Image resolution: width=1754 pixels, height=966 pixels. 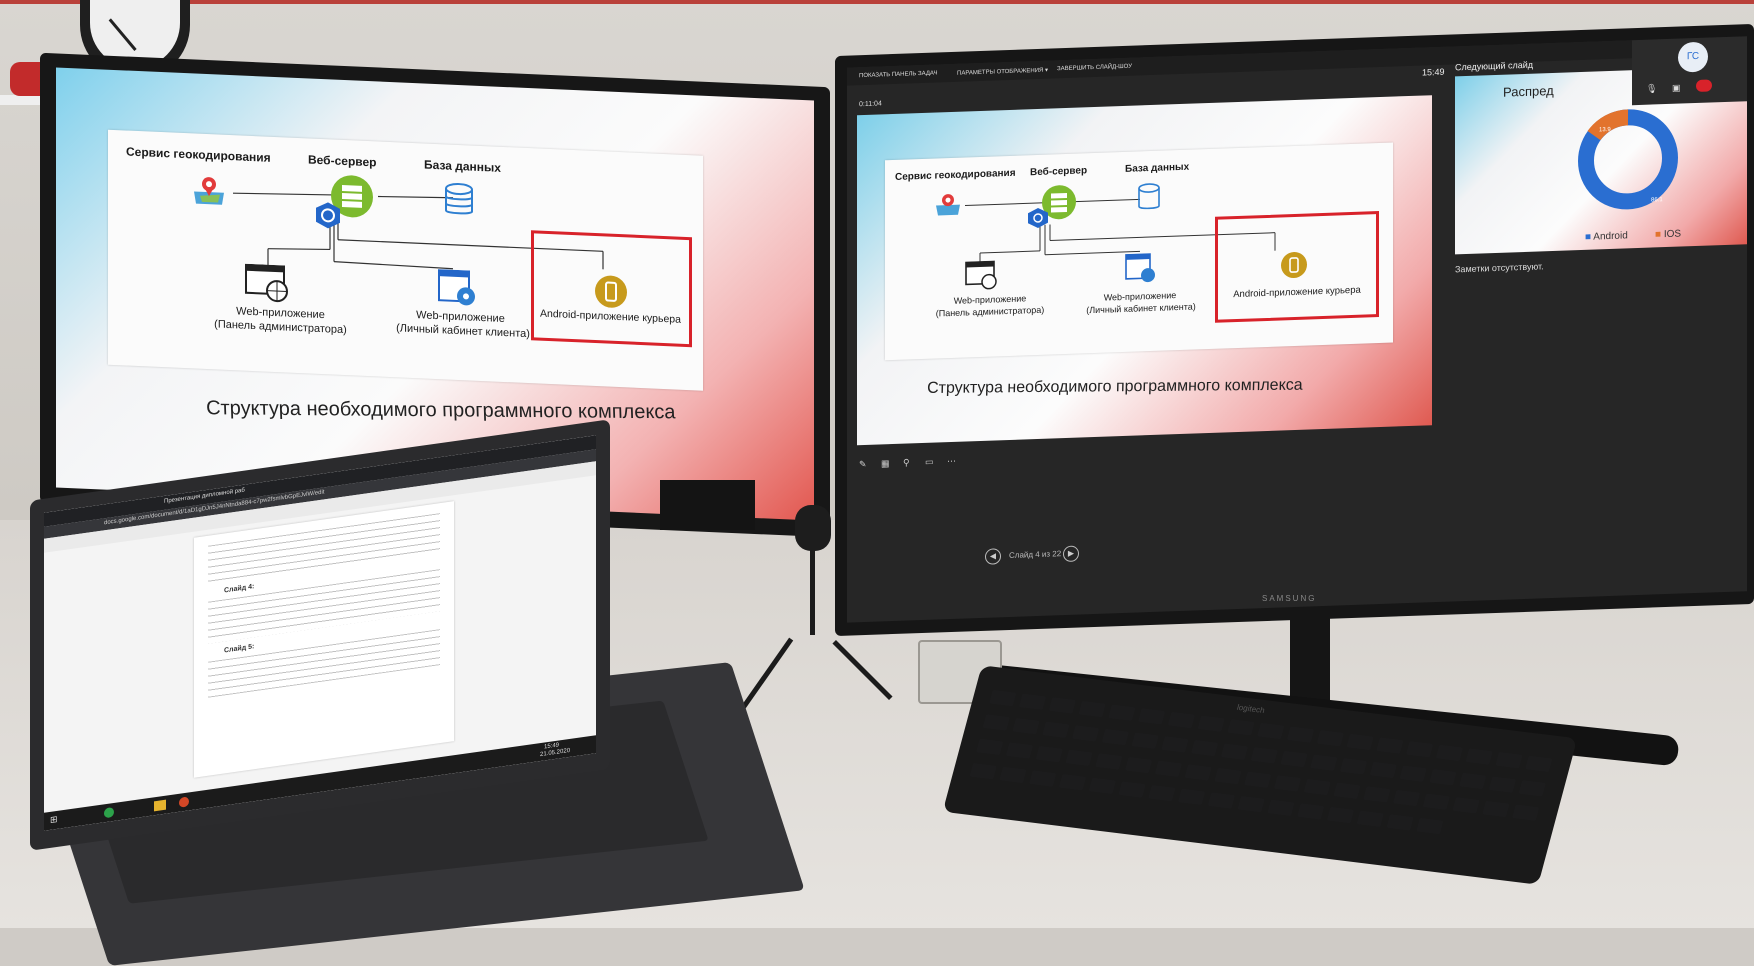 What do you see at coordinates (1002, 72) in the screenshot?
I see `display-settings-button: ПАРАМЕТРЫ ОТОБРАЖЕНИЯ ▾` at bounding box center [1002, 72].